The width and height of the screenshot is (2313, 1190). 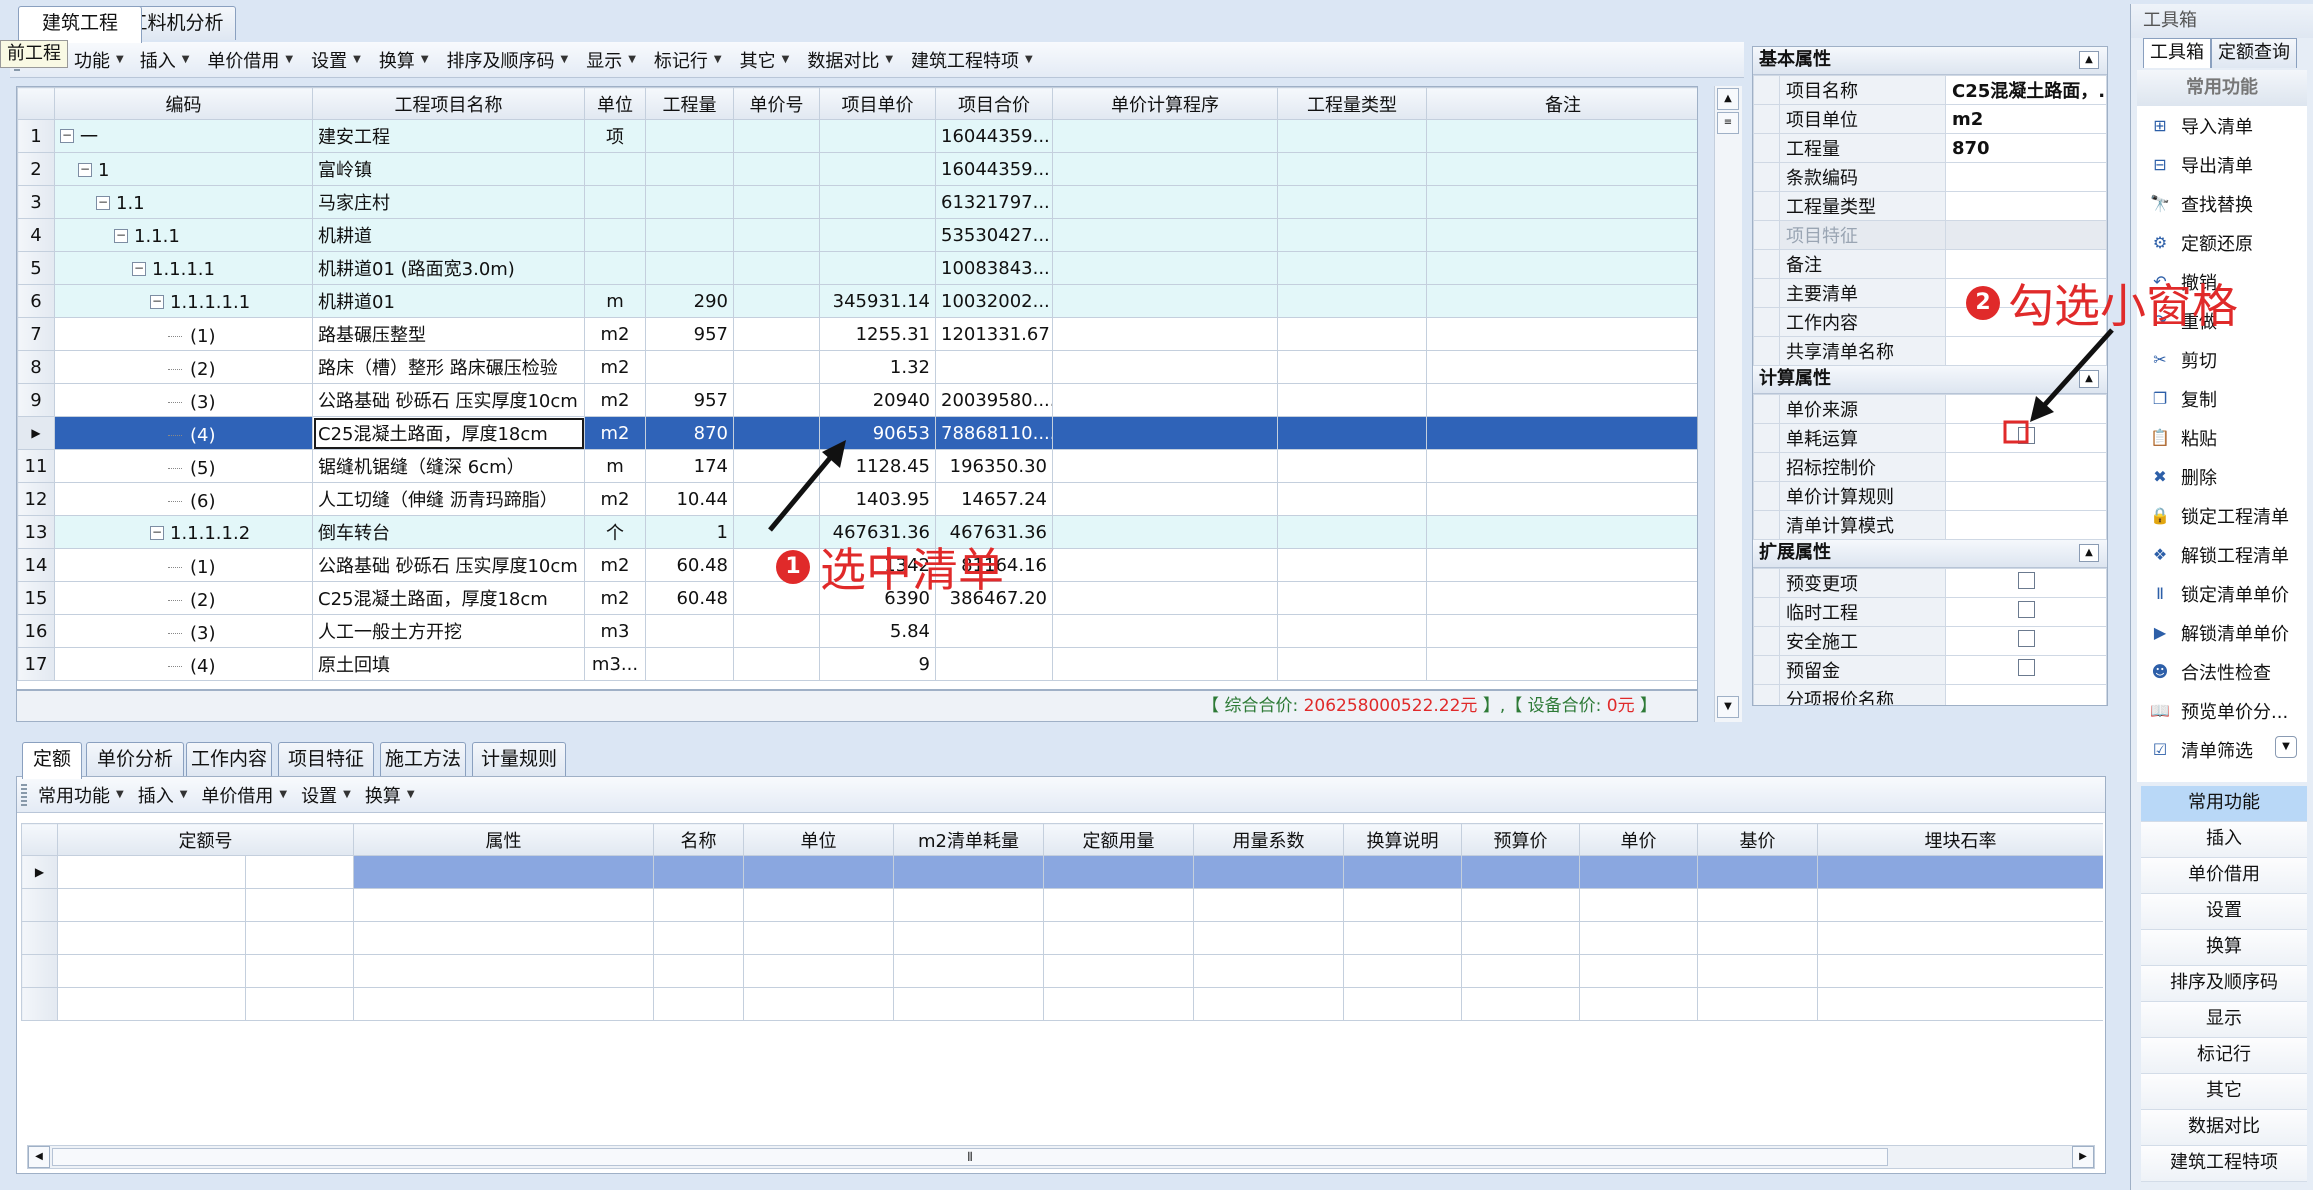 I want to click on annotation-2: 2 勾选小窗格, so click(x=2102, y=303).